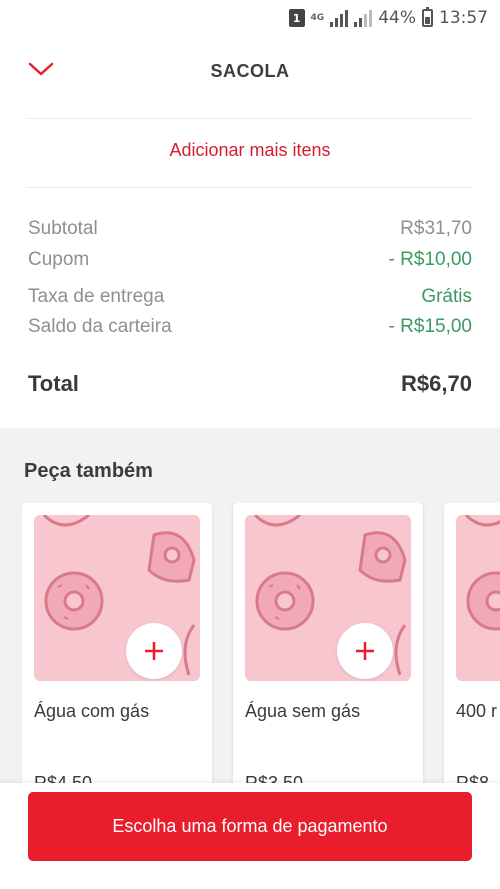 The width and height of the screenshot is (500, 889). Describe the element at coordinates (117, 648) in the screenshot. I see `product-card: Água com gás R$4,50` at that location.